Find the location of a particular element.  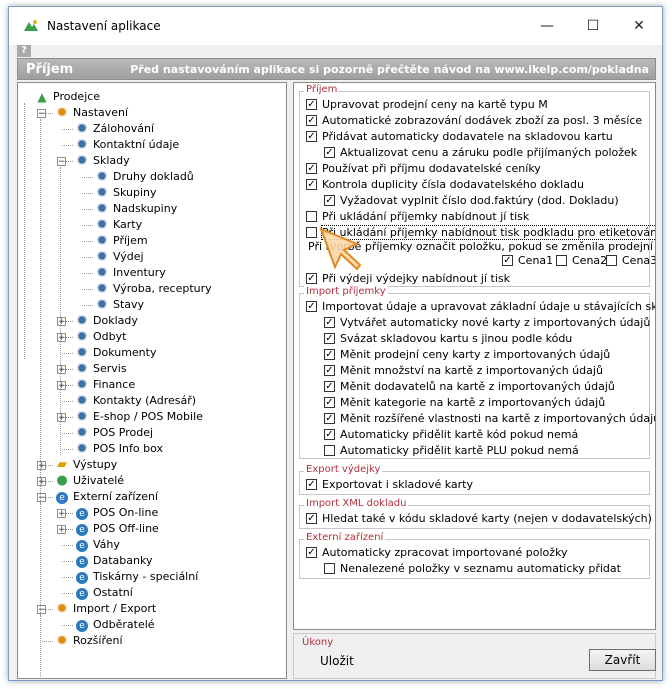

help-icon: ? is located at coordinates (24, 51).